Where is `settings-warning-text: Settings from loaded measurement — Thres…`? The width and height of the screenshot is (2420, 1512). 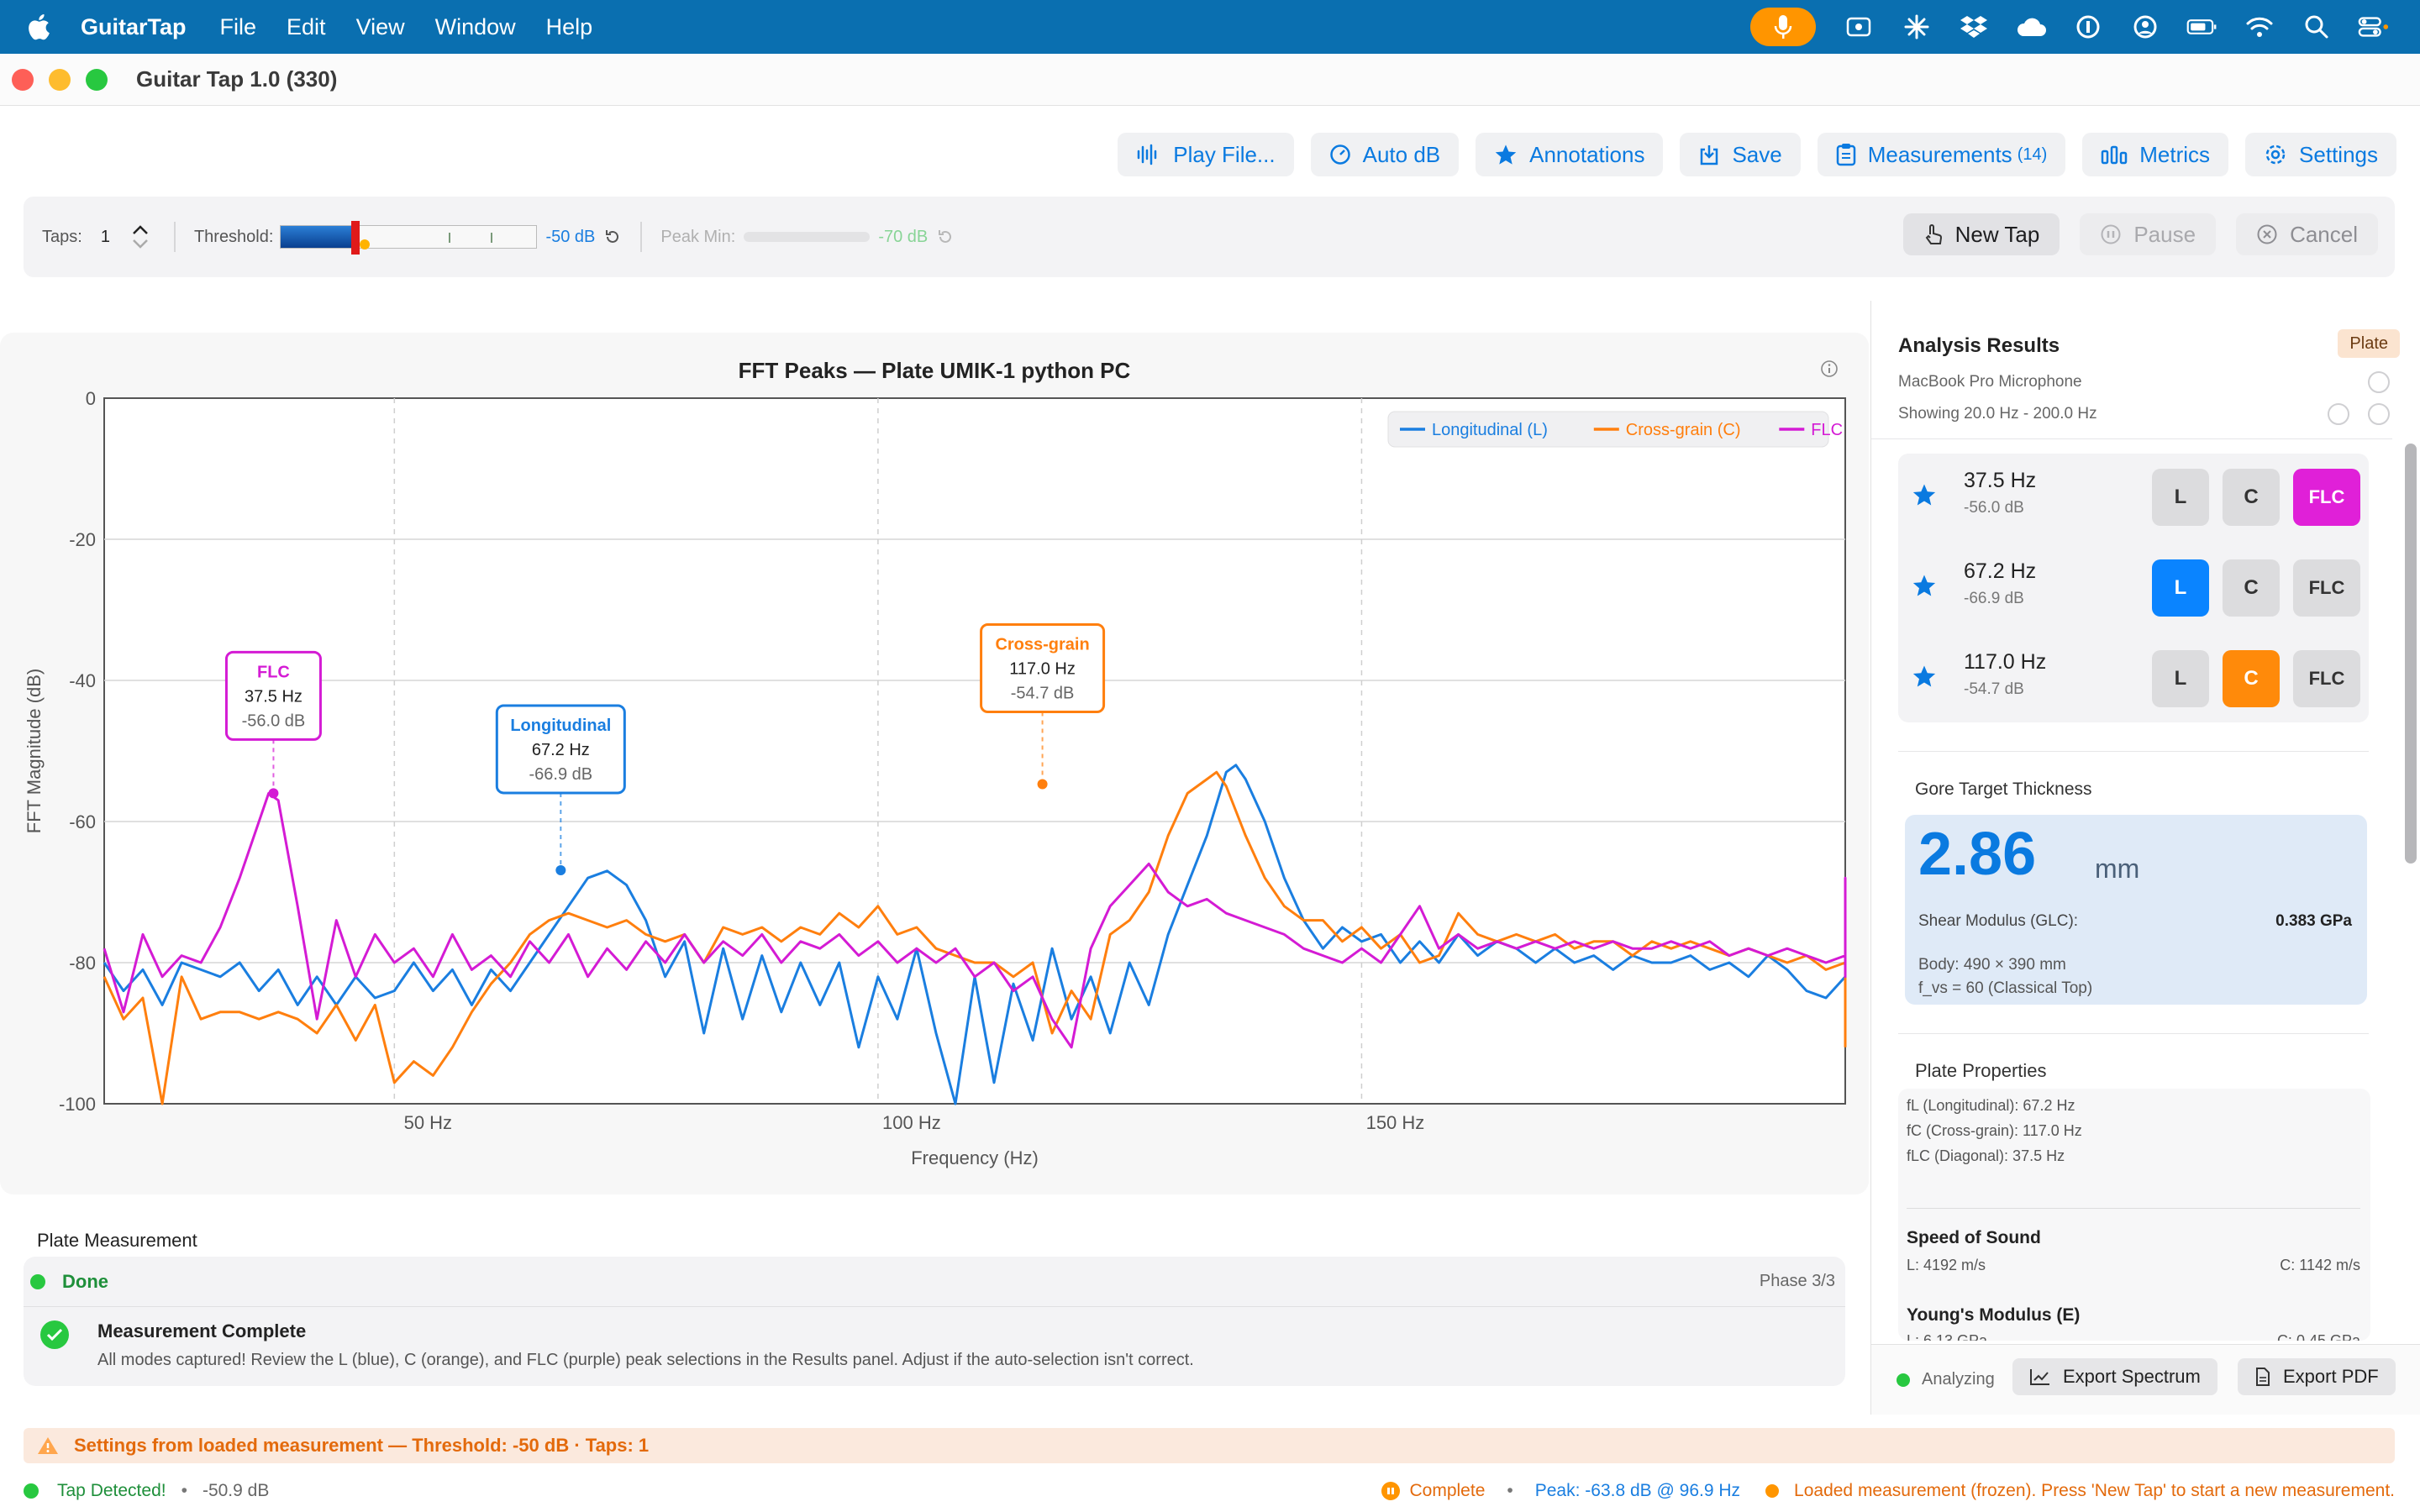
settings-warning-text: Settings from loaded measurement — Thres… is located at coordinates (362, 1445).